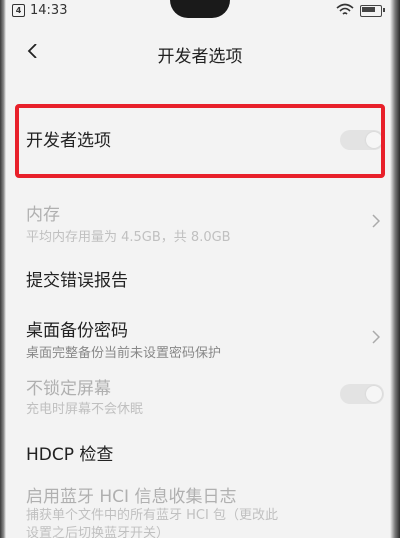 The width and height of the screenshot is (400, 538). What do you see at coordinates (68, 389) in the screenshot?
I see `row-title: 不锁定屏幕` at bounding box center [68, 389].